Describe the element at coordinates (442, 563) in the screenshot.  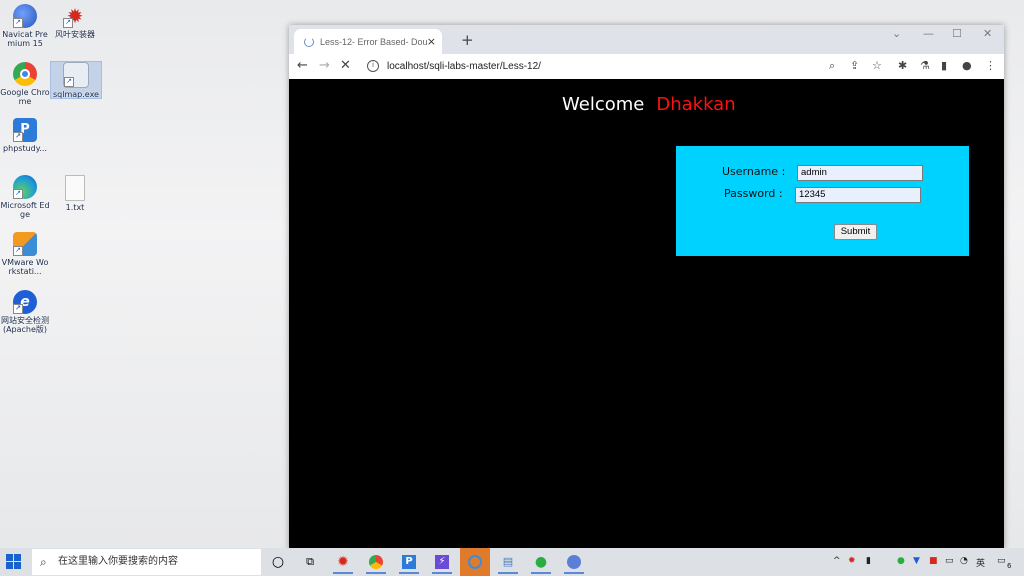
I see `taskbar-bolt-app-icon: ⚡` at that location.